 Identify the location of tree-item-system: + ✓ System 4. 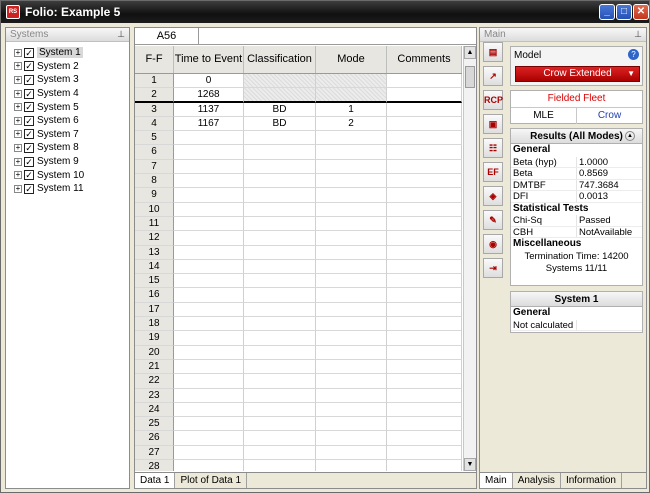
(67, 94).